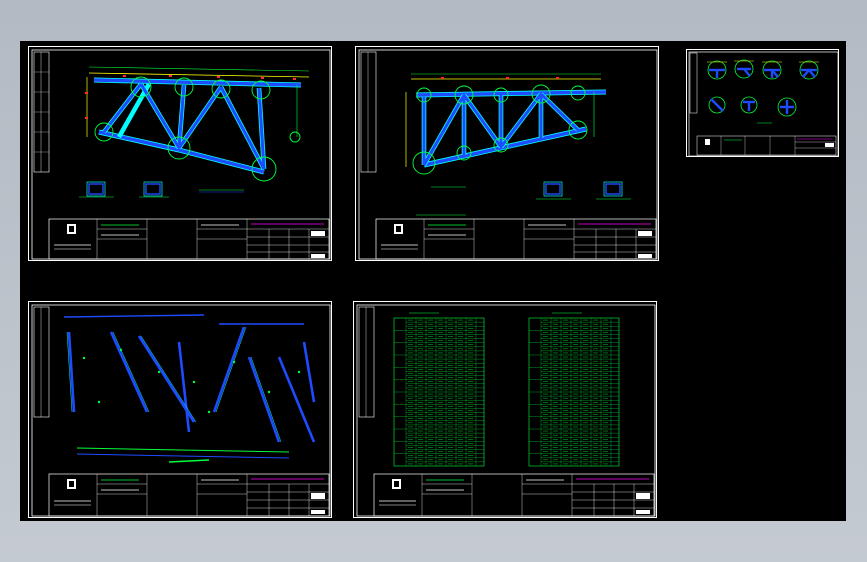 The width and height of the screenshot is (867, 562). Describe the element at coordinates (574, 392) in the screenshot. I see `material-table-right` at that location.